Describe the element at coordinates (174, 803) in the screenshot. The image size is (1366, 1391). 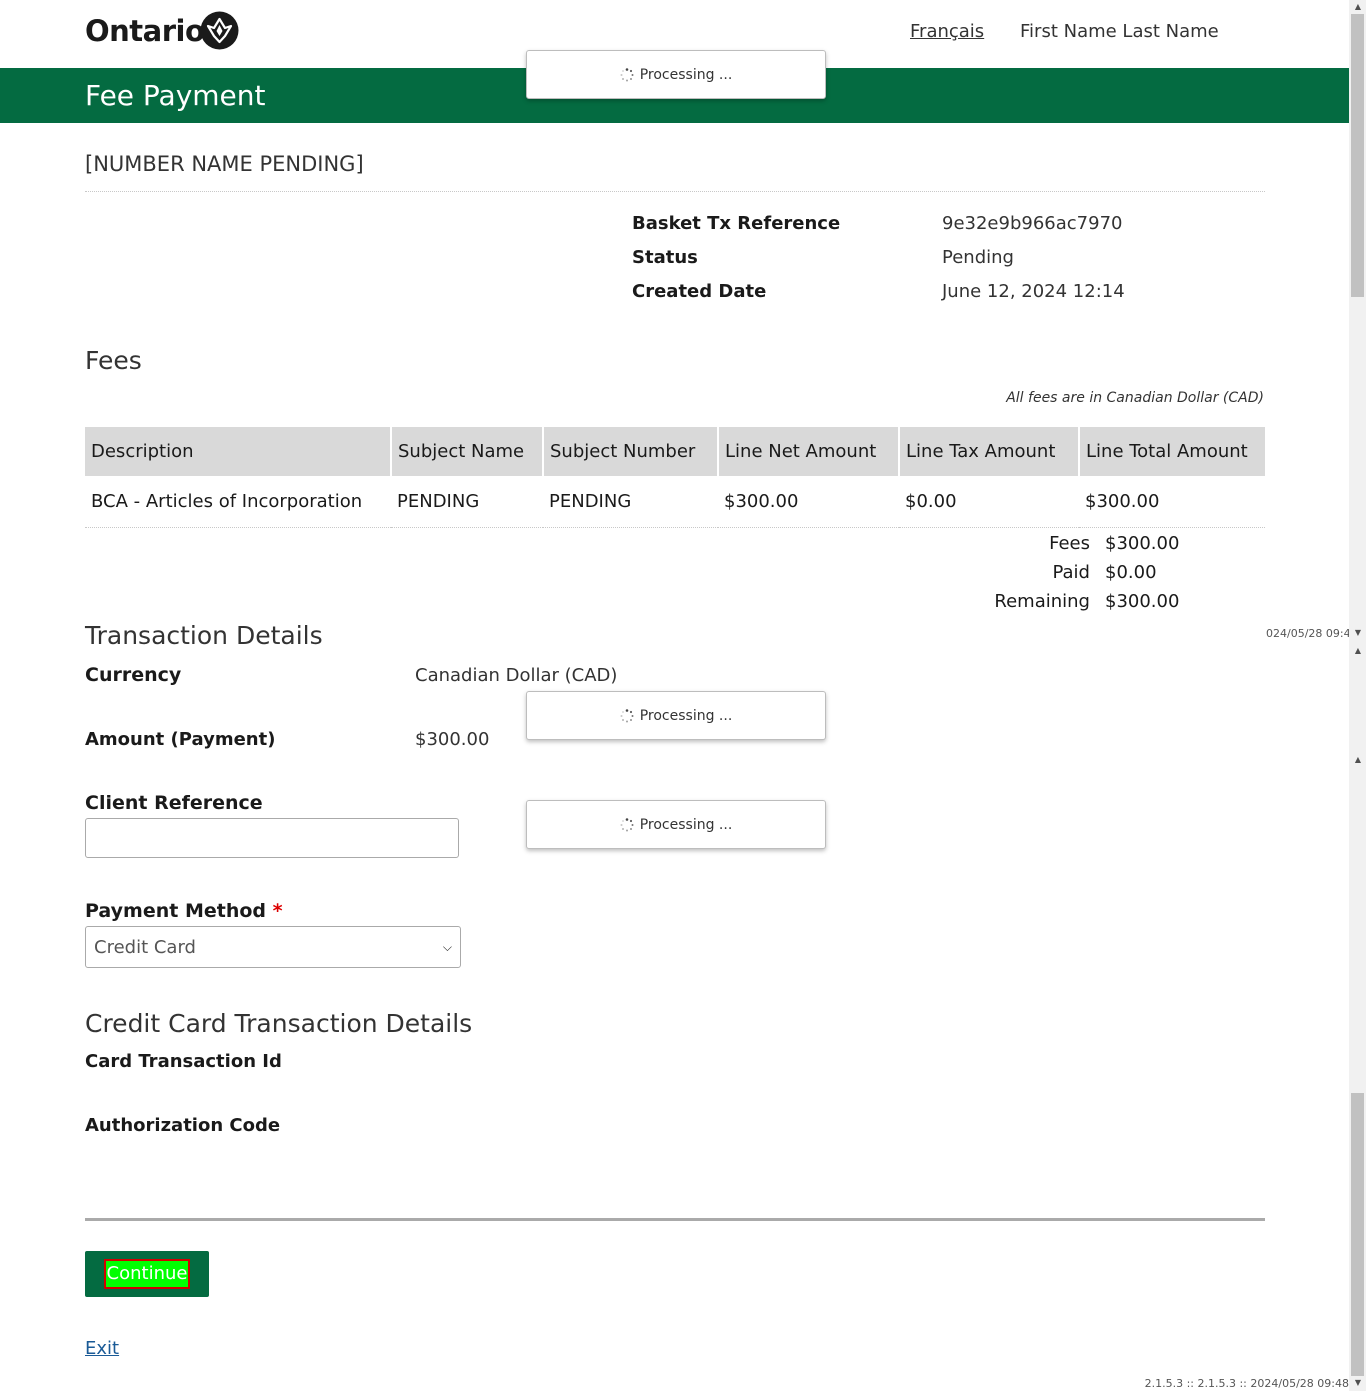
I see `client-reference-label: Client Reference` at that location.